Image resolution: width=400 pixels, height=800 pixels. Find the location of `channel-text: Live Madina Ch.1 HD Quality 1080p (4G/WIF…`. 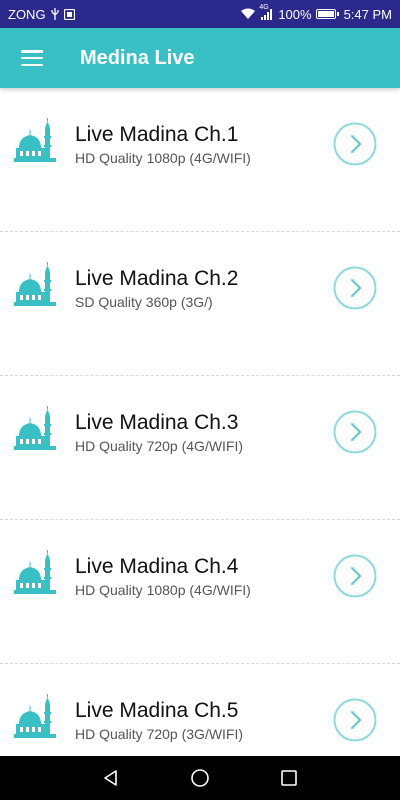

channel-text: Live Madina Ch.1 HD Quality 1080p (4G/WIF… is located at coordinates (163, 144).